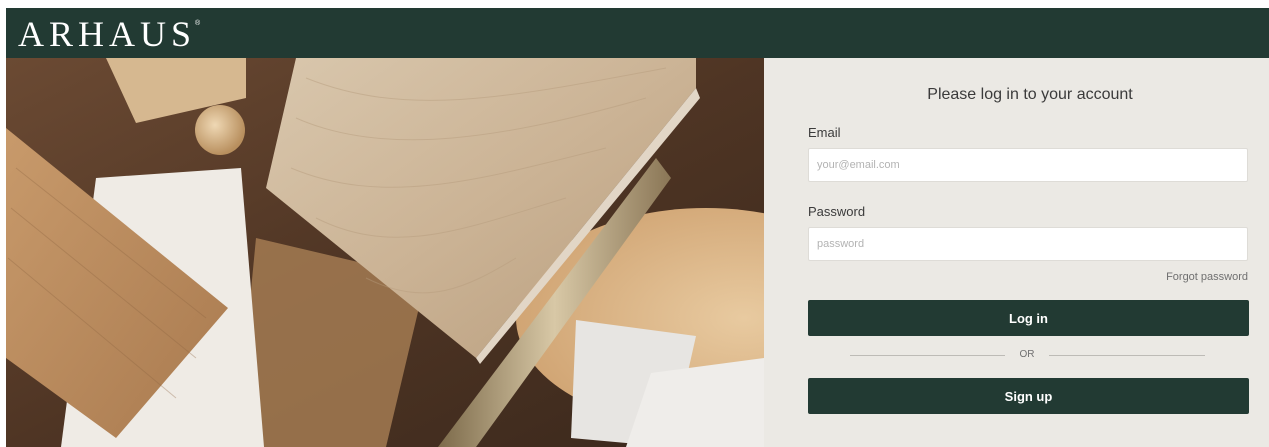  Describe the element at coordinates (837, 211) in the screenshot. I see `password-label: Password` at that location.